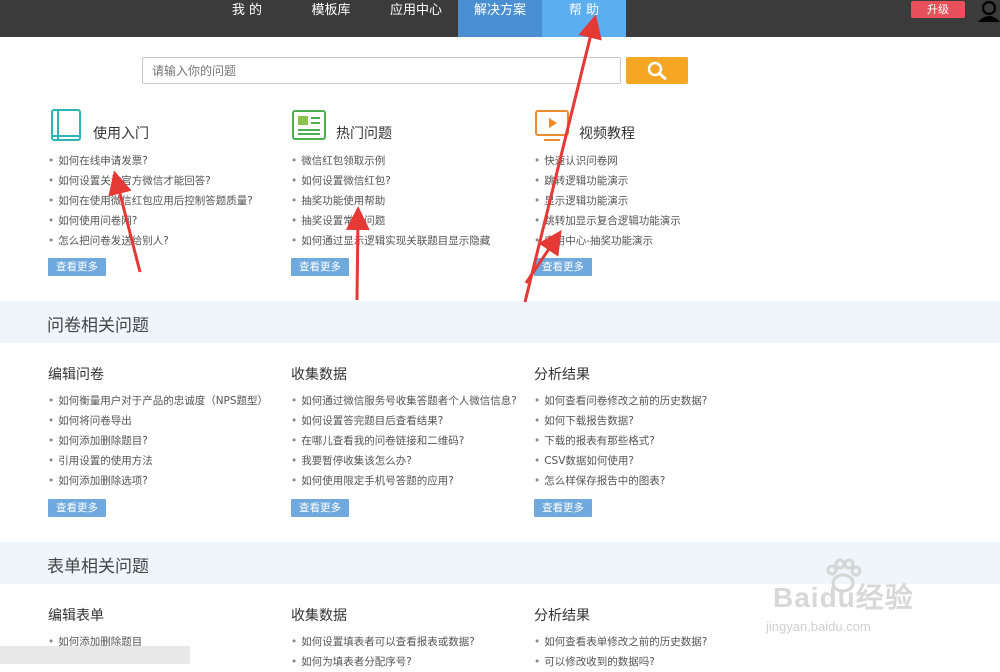 The height and width of the screenshot is (672, 1000). What do you see at coordinates (390, 161) in the screenshot?
I see `question-link: 微信红包领取示例` at bounding box center [390, 161].